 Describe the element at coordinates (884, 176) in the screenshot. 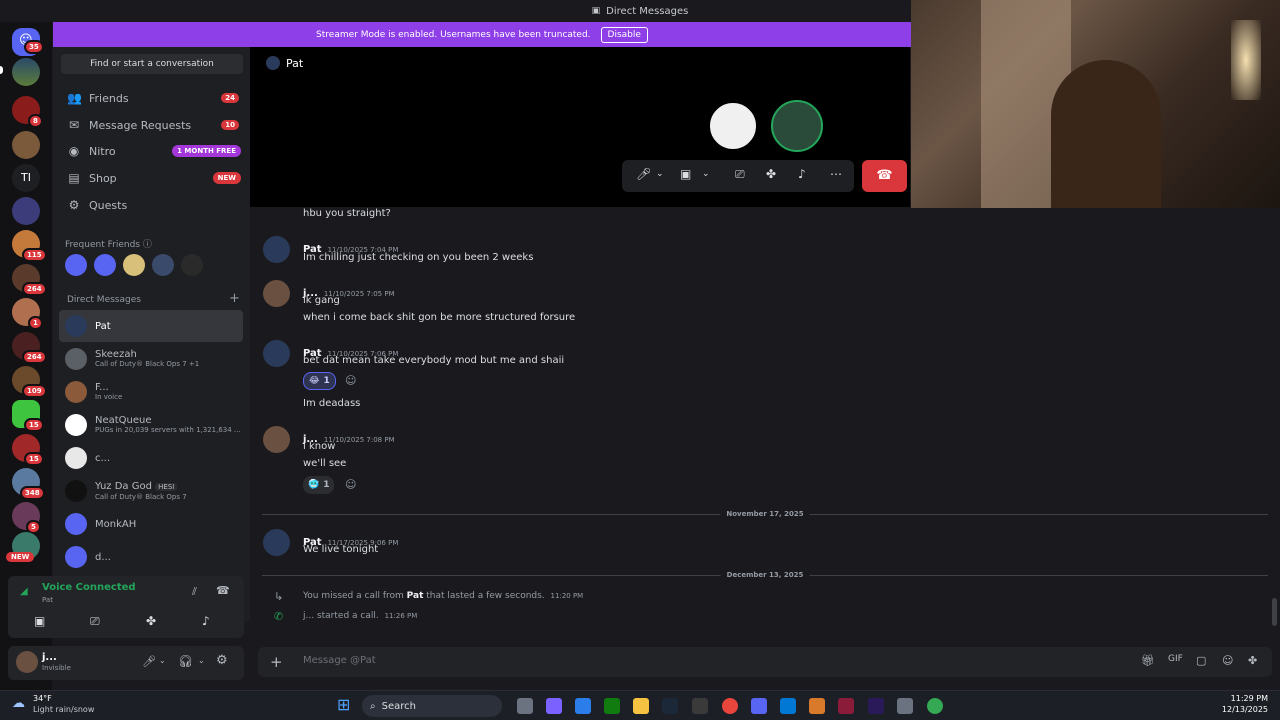

I see `leave-call-button: ☎` at that location.